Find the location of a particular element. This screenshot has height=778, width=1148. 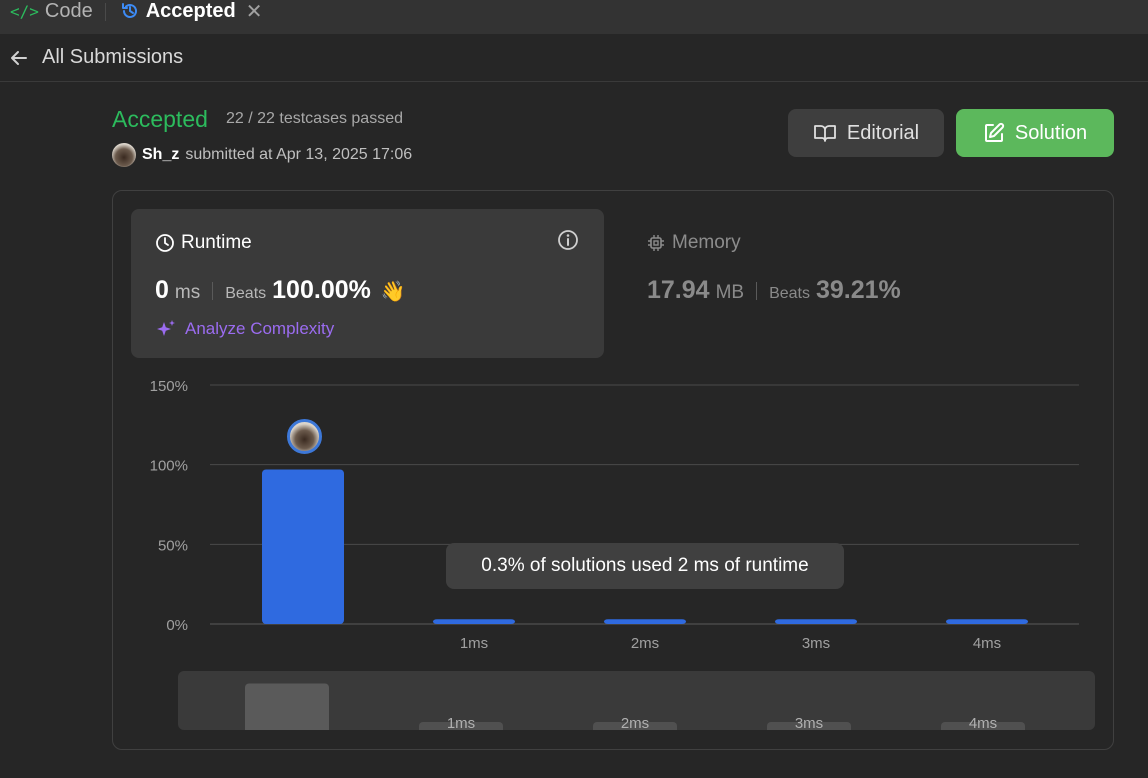

runtime-title: Runtime is located at coordinates (203, 243).